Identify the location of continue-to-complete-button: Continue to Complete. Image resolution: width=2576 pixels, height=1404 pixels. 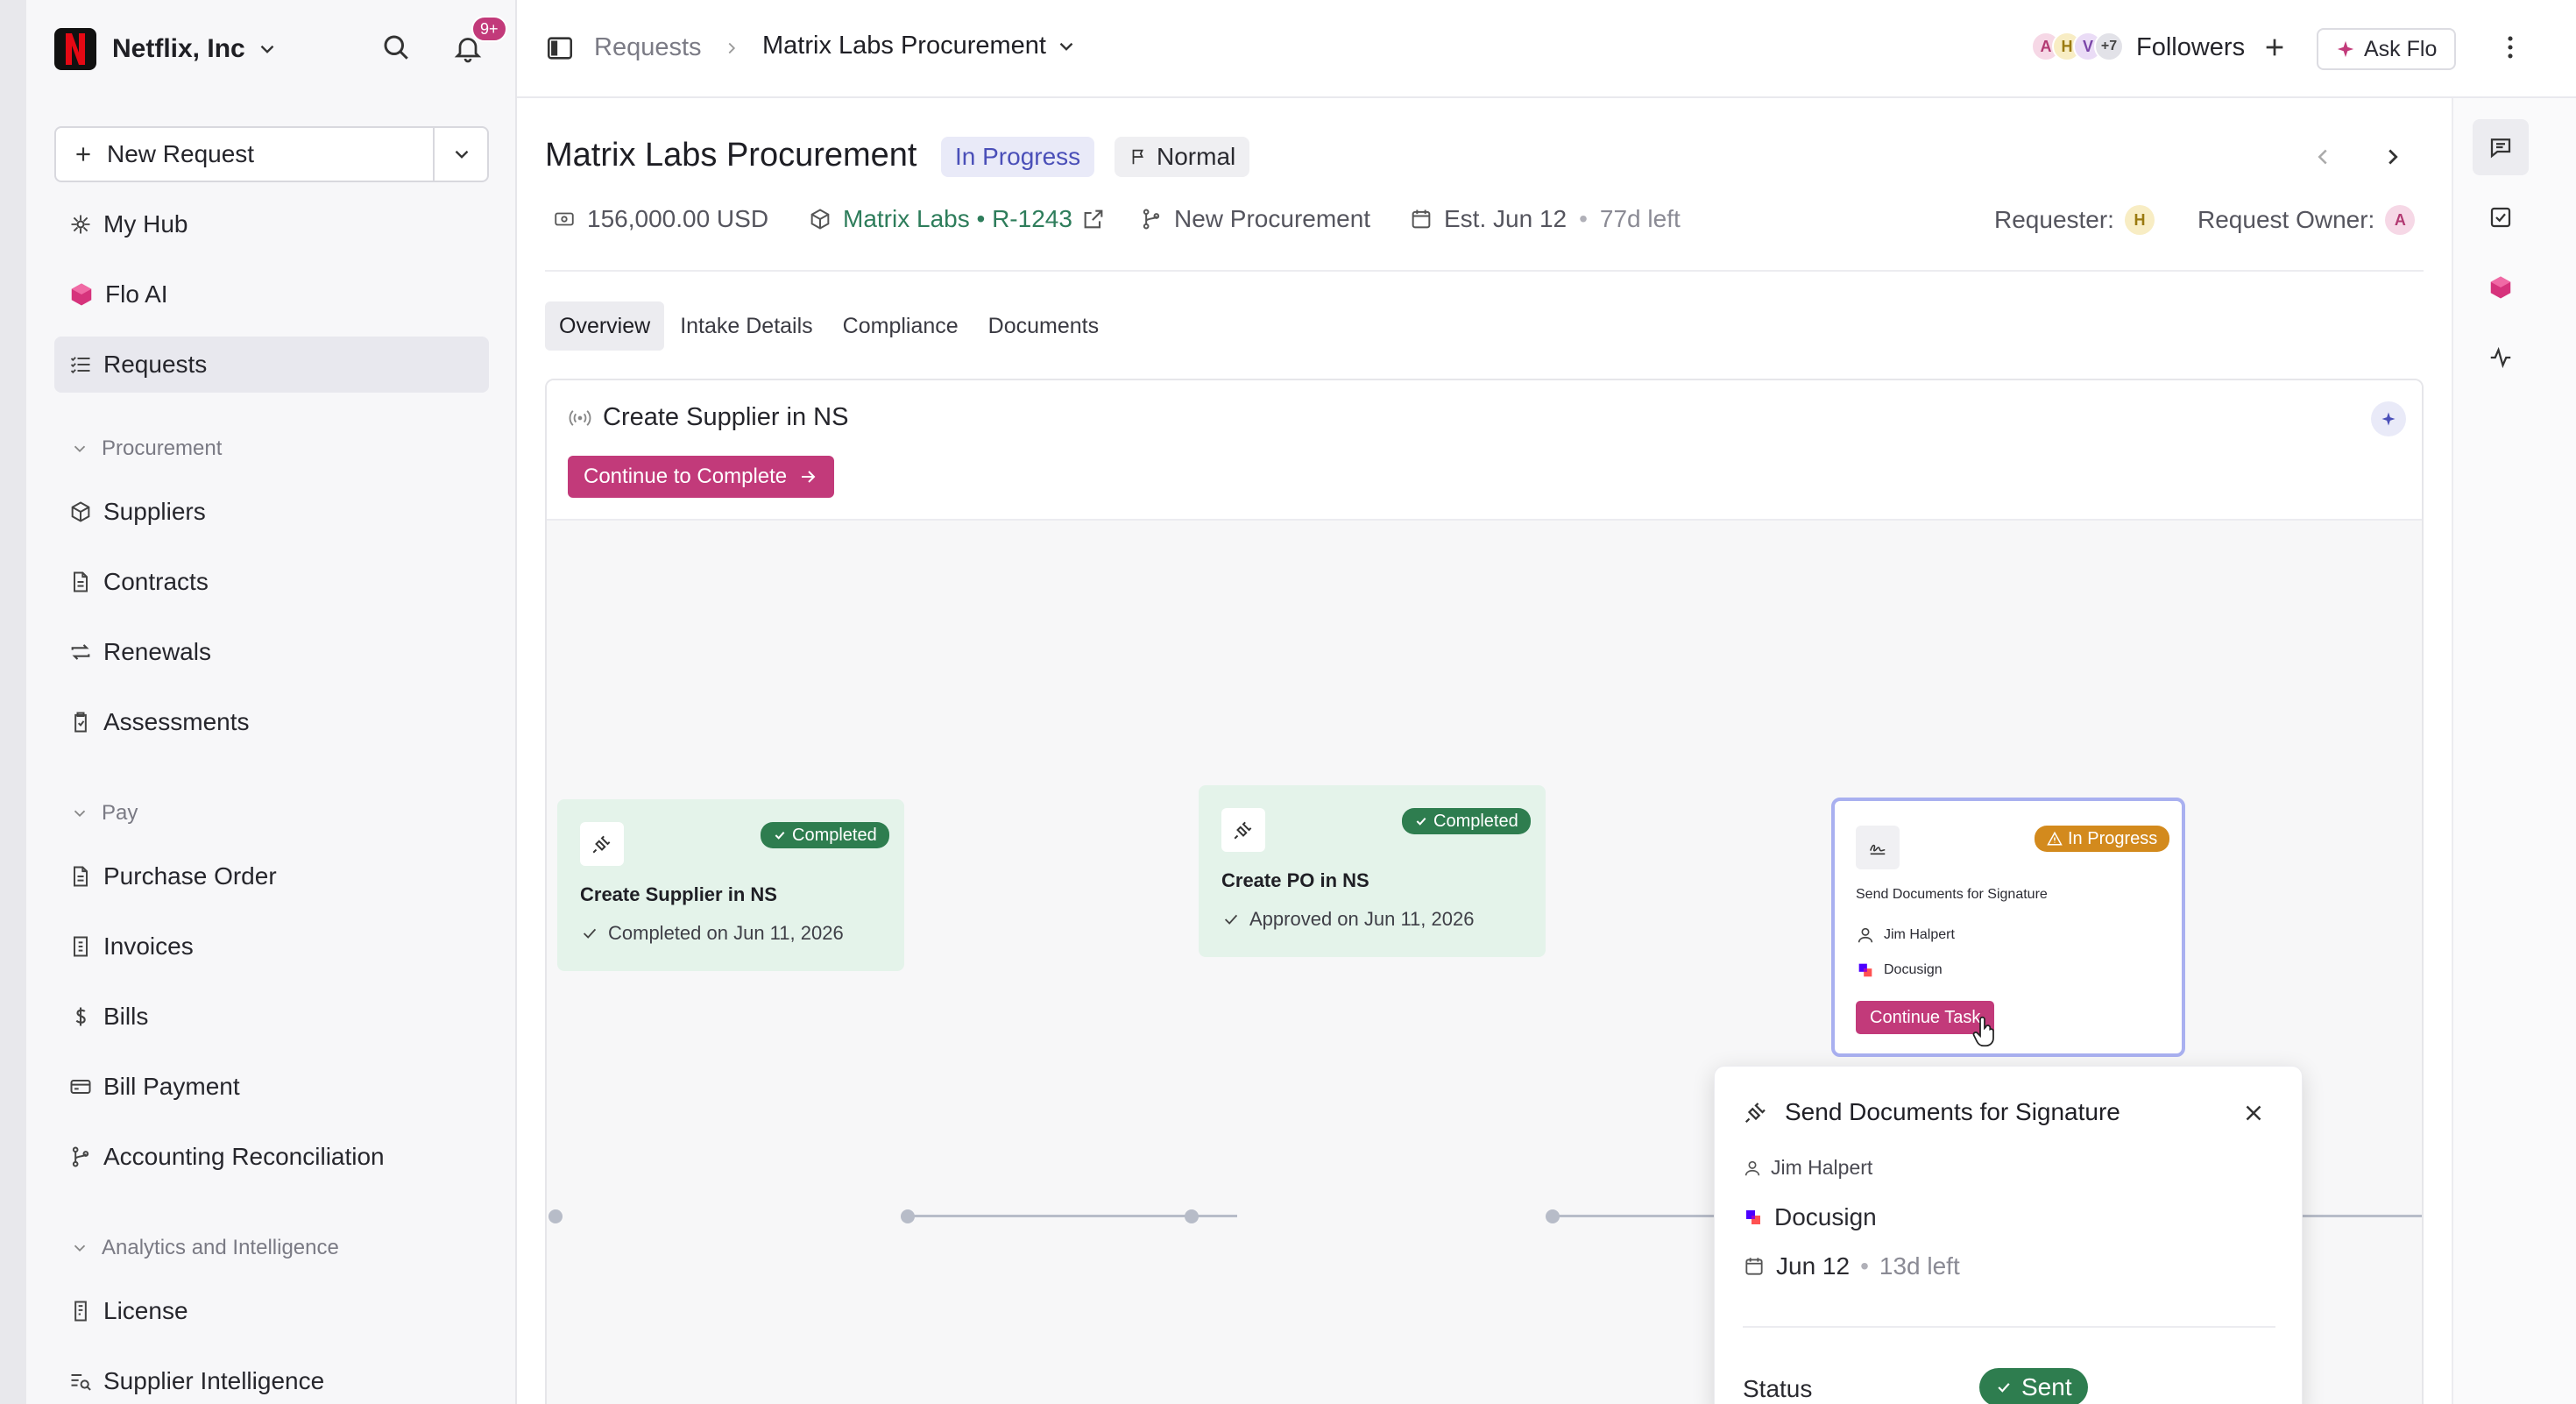
(701, 477).